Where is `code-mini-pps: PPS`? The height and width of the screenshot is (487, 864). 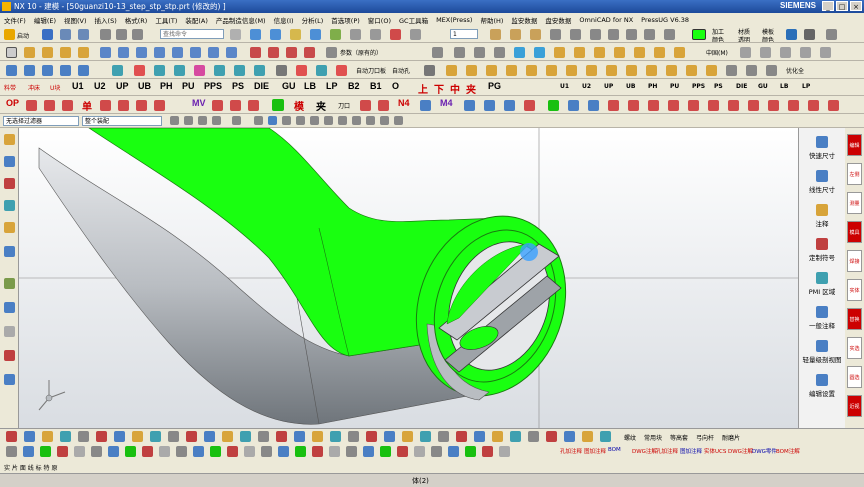 code-mini-pps: PPS is located at coordinates (698, 86).